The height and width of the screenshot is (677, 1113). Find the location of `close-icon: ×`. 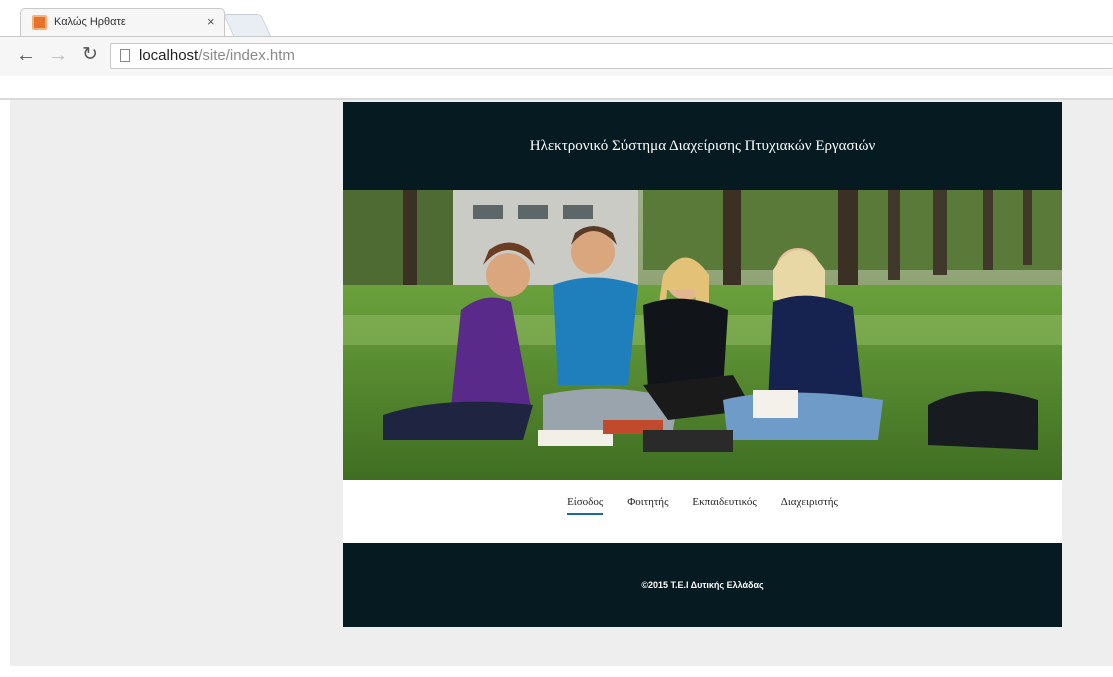

close-icon: × is located at coordinates (211, 22).